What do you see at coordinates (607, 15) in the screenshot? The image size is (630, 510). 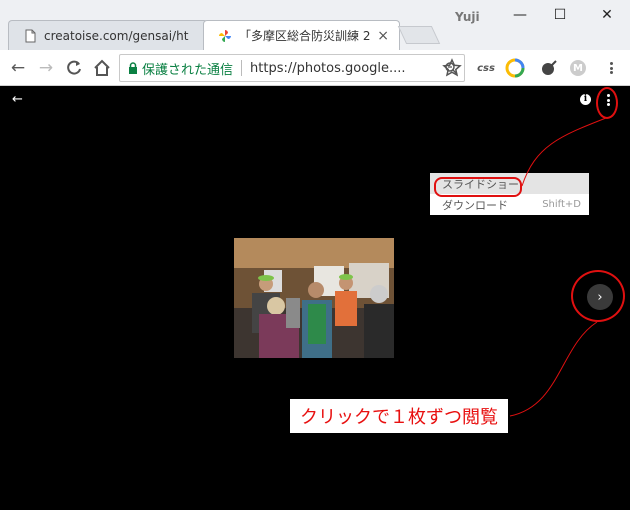 I see `close-window-button: ✕` at bounding box center [607, 15].